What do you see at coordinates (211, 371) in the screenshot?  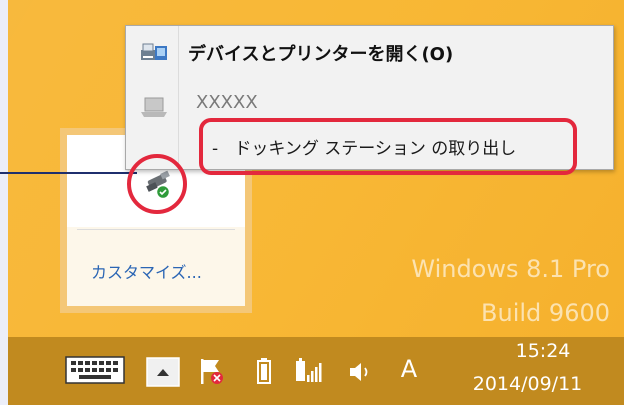 I see `action-center-flag-icon` at bounding box center [211, 371].